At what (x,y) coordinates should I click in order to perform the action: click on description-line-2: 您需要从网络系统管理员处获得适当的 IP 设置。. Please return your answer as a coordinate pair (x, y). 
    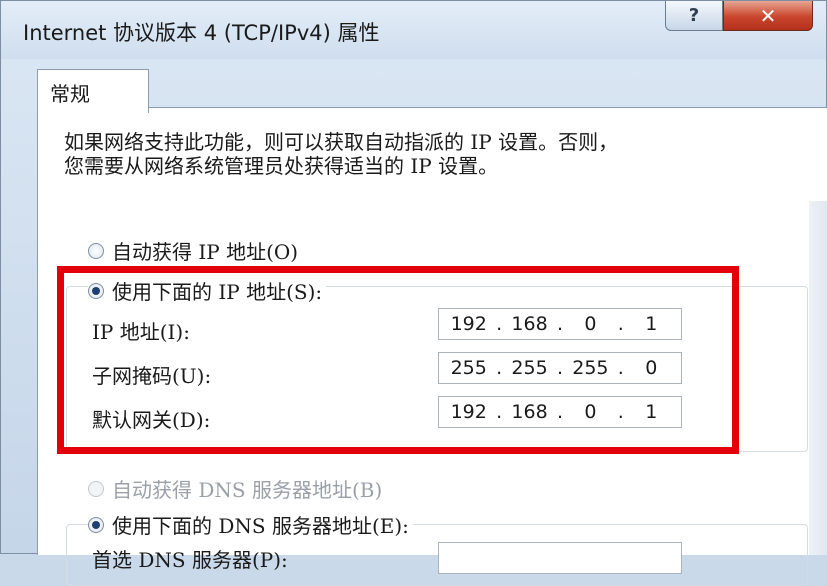
    Looking at the image, I should click on (281, 166).